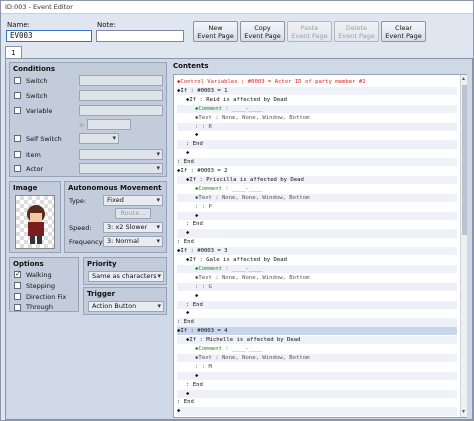  What do you see at coordinates (17, 110) in the screenshot?
I see `variable-checkbox` at bounding box center [17, 110].